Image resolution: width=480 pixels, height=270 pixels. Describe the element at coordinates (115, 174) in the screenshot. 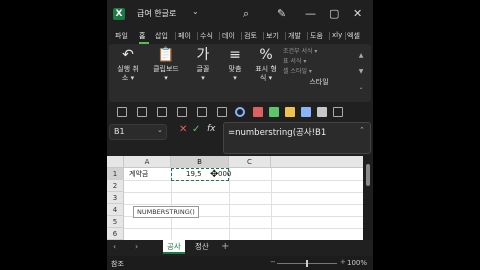

I see `row-header-1: 1` at that location.